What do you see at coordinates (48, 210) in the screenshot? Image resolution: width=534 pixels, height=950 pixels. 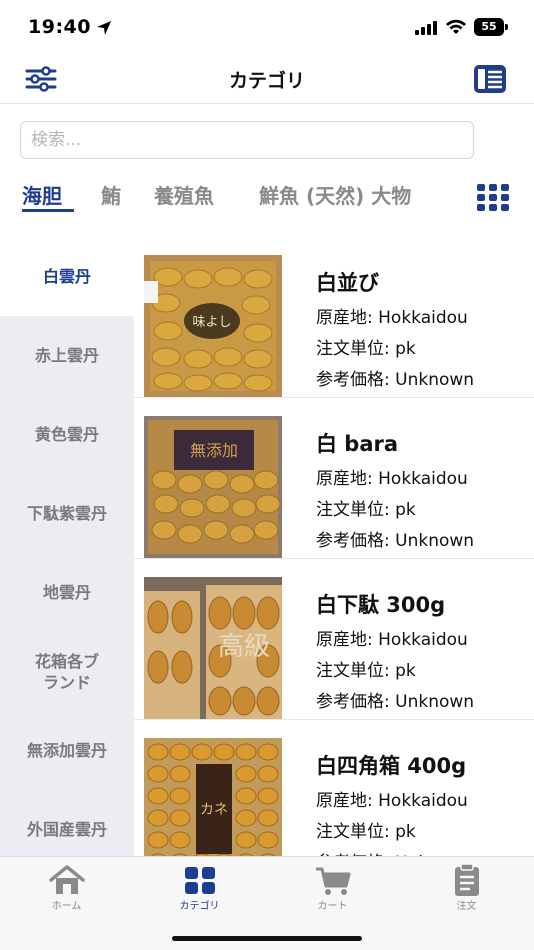 I see `active-tab-indicator` at bounding box center [48, 210].